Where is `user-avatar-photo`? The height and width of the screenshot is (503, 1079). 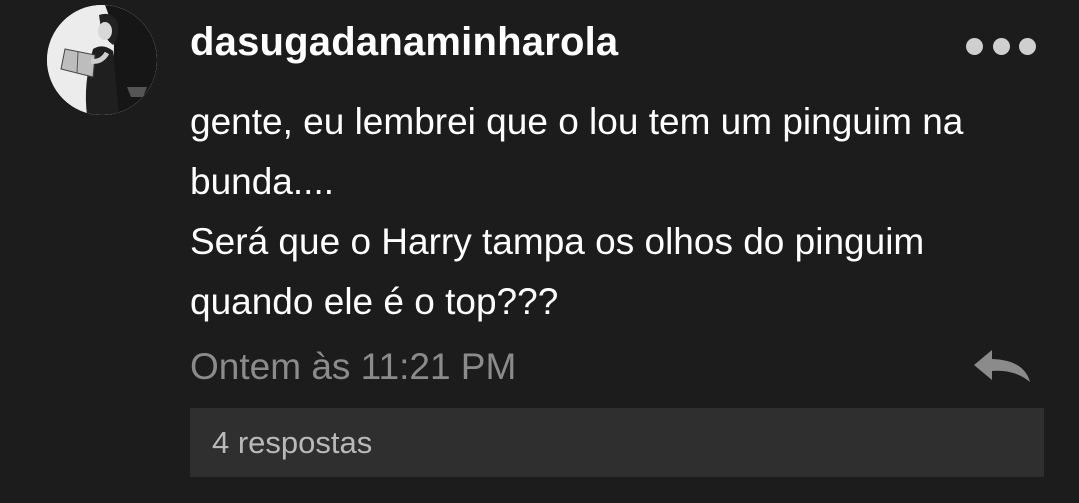
user-avatar-photo is located at coordinates (102, 60).